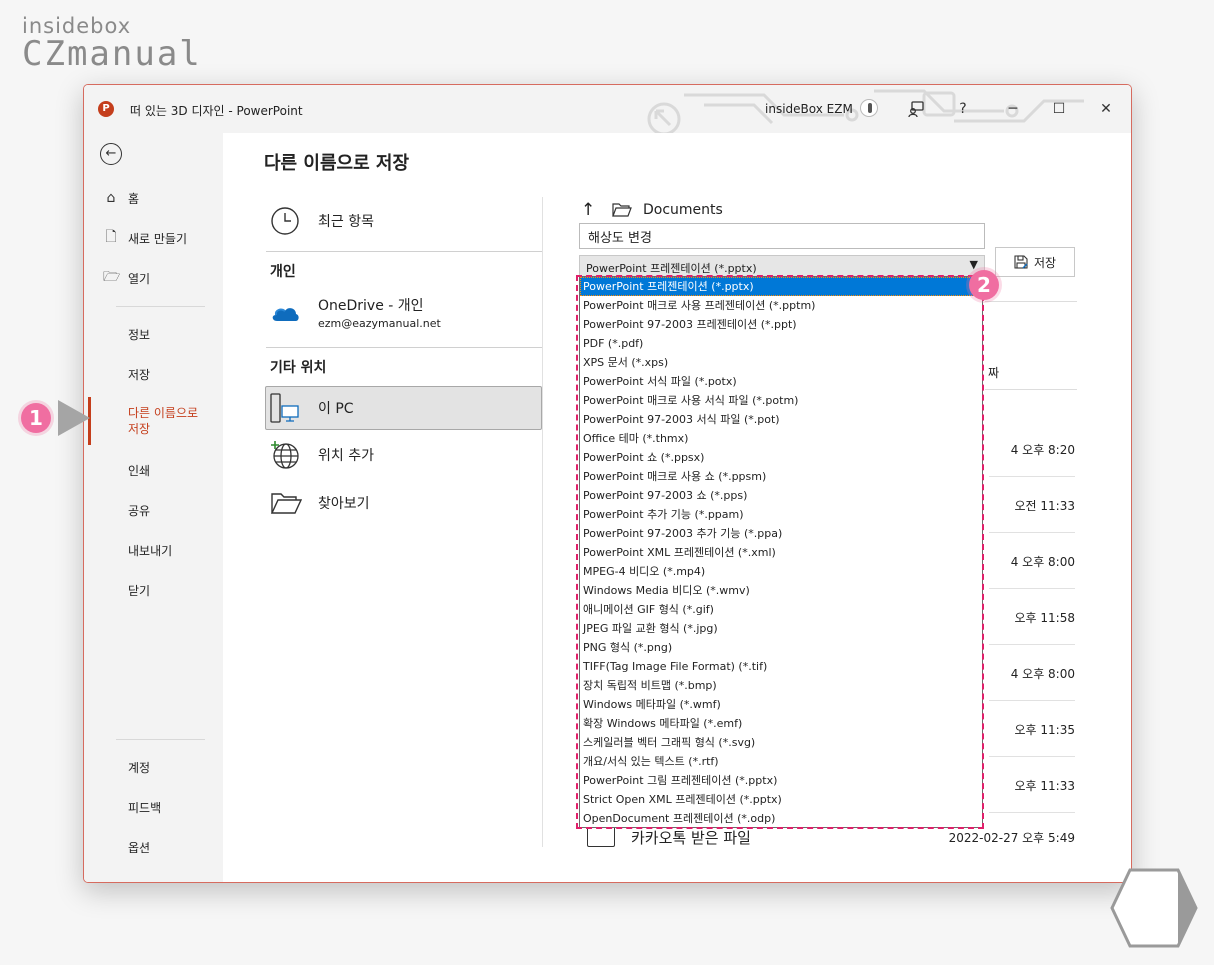 This screenshot has height=965, width=1214. What do you see at coordinates (139, 847) in the screenshot?
I see `nav-options: 옵션` at bounding box center [139, 847].